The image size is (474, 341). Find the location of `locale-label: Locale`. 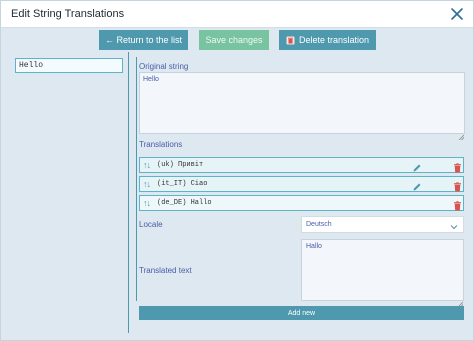

locale-label: Locale is located at coordinates (151, 224).